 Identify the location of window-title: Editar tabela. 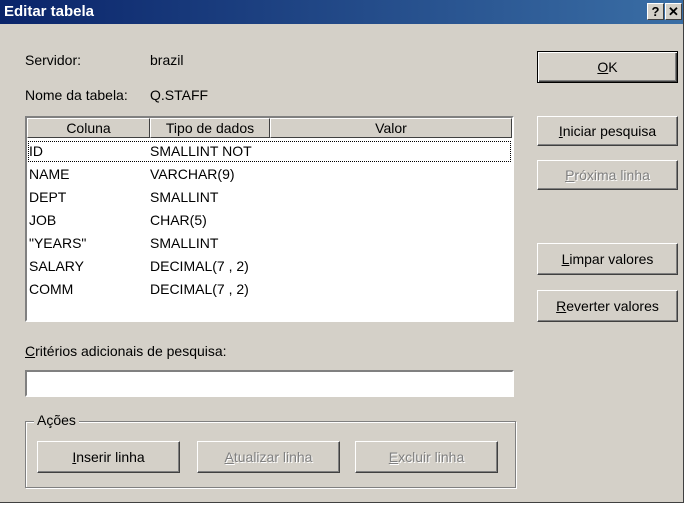
(49, 11).